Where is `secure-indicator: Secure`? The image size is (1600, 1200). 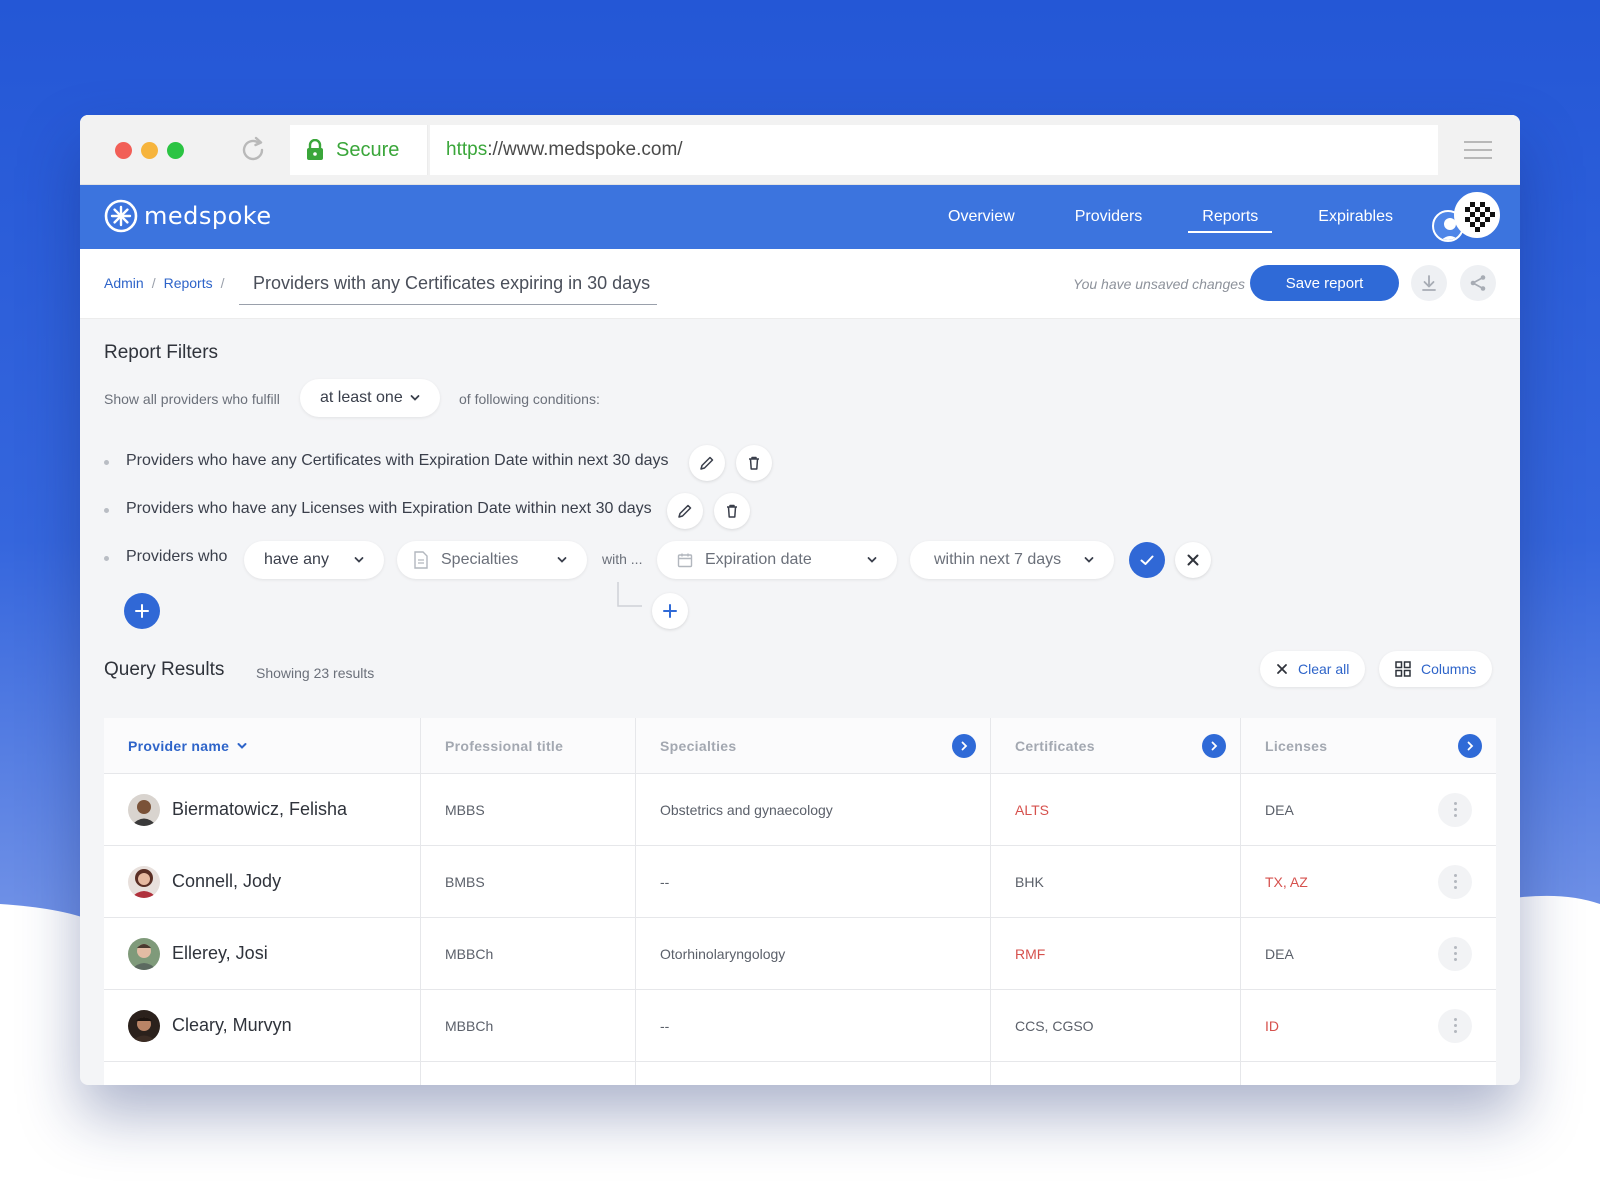
secure-indicator: Secure is located at coordinates (359, 150).